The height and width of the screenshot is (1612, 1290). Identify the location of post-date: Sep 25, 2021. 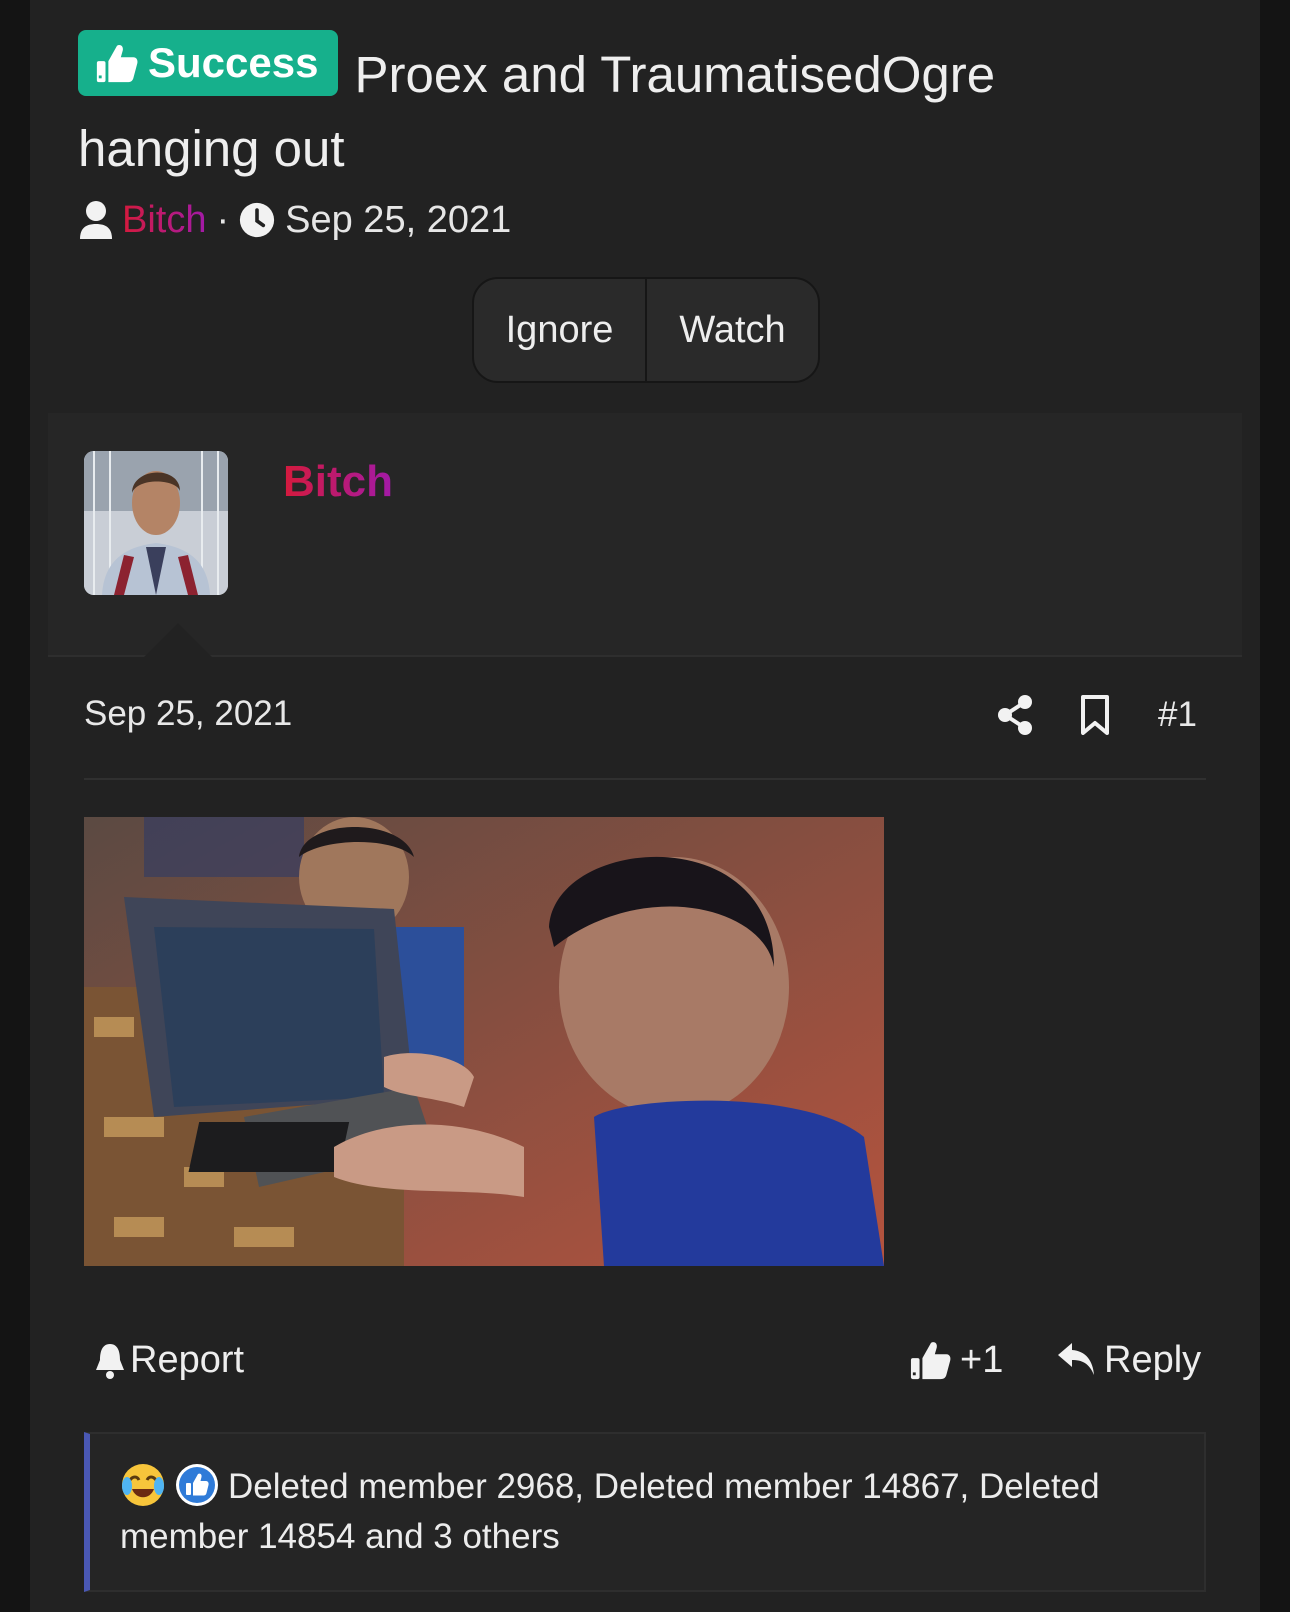
(188, 714).